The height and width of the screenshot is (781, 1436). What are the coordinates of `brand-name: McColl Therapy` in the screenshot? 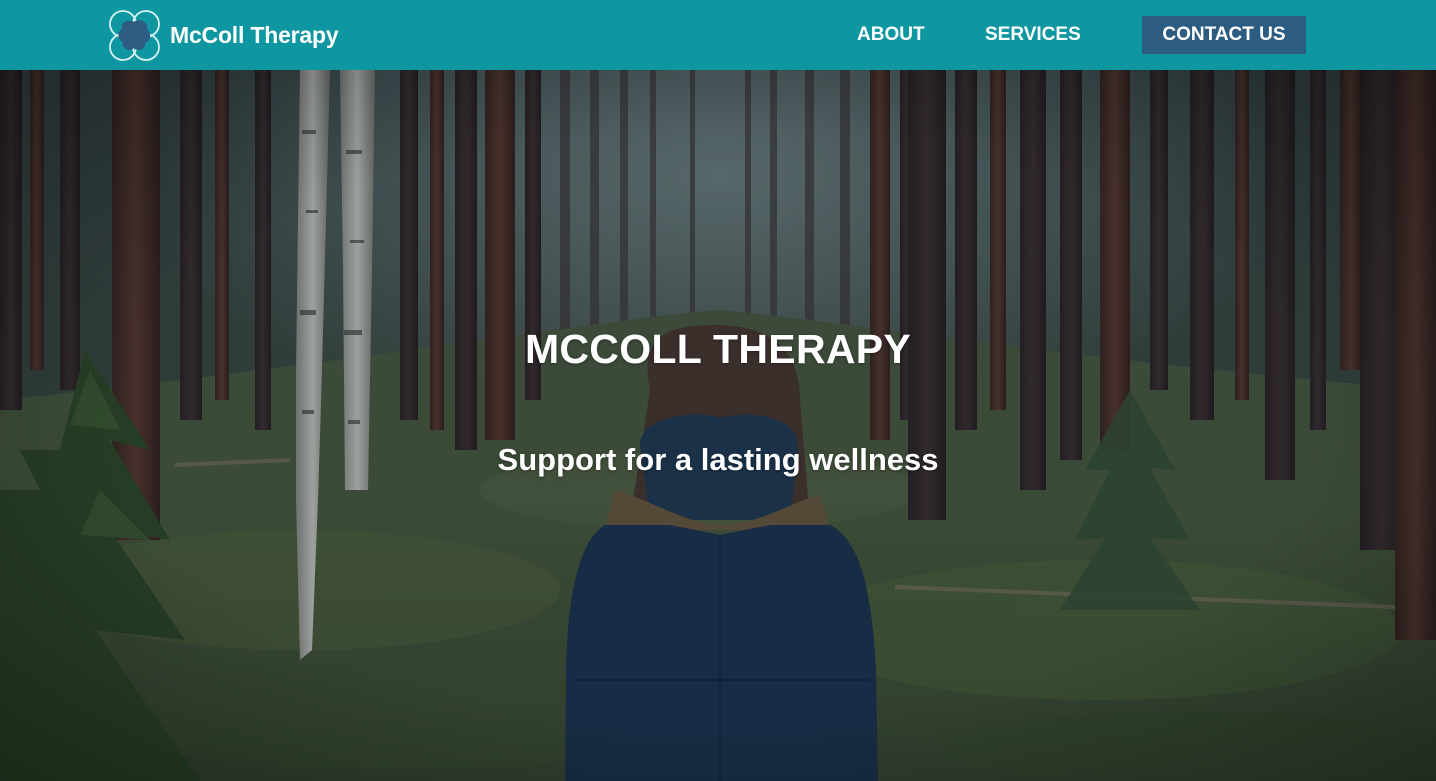 It's located at (254, 34).